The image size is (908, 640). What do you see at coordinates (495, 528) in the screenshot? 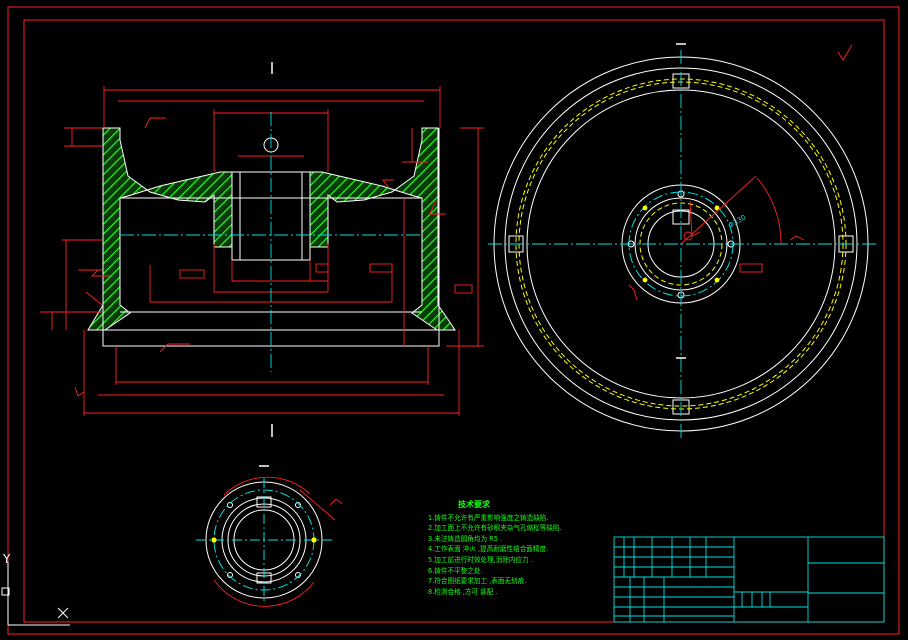
I see `note-line-2: 2.加工面上不允许有砂眼夹杂气孔缩松等缺陷.` at bounding box center [495, 528].